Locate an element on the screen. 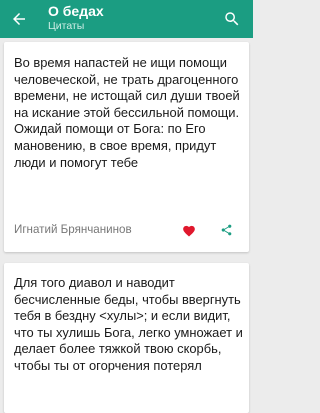 The width and height of the screenshot is (320, 413). page-title: О бедах is located at coordinates (76, 11).